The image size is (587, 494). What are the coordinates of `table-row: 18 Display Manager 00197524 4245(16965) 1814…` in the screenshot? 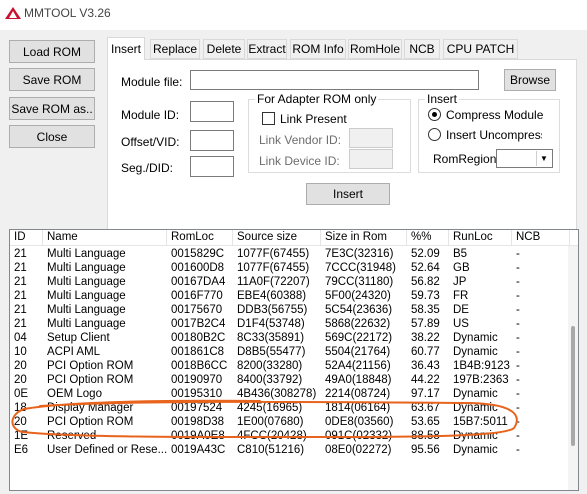 It's located at (294, 408).